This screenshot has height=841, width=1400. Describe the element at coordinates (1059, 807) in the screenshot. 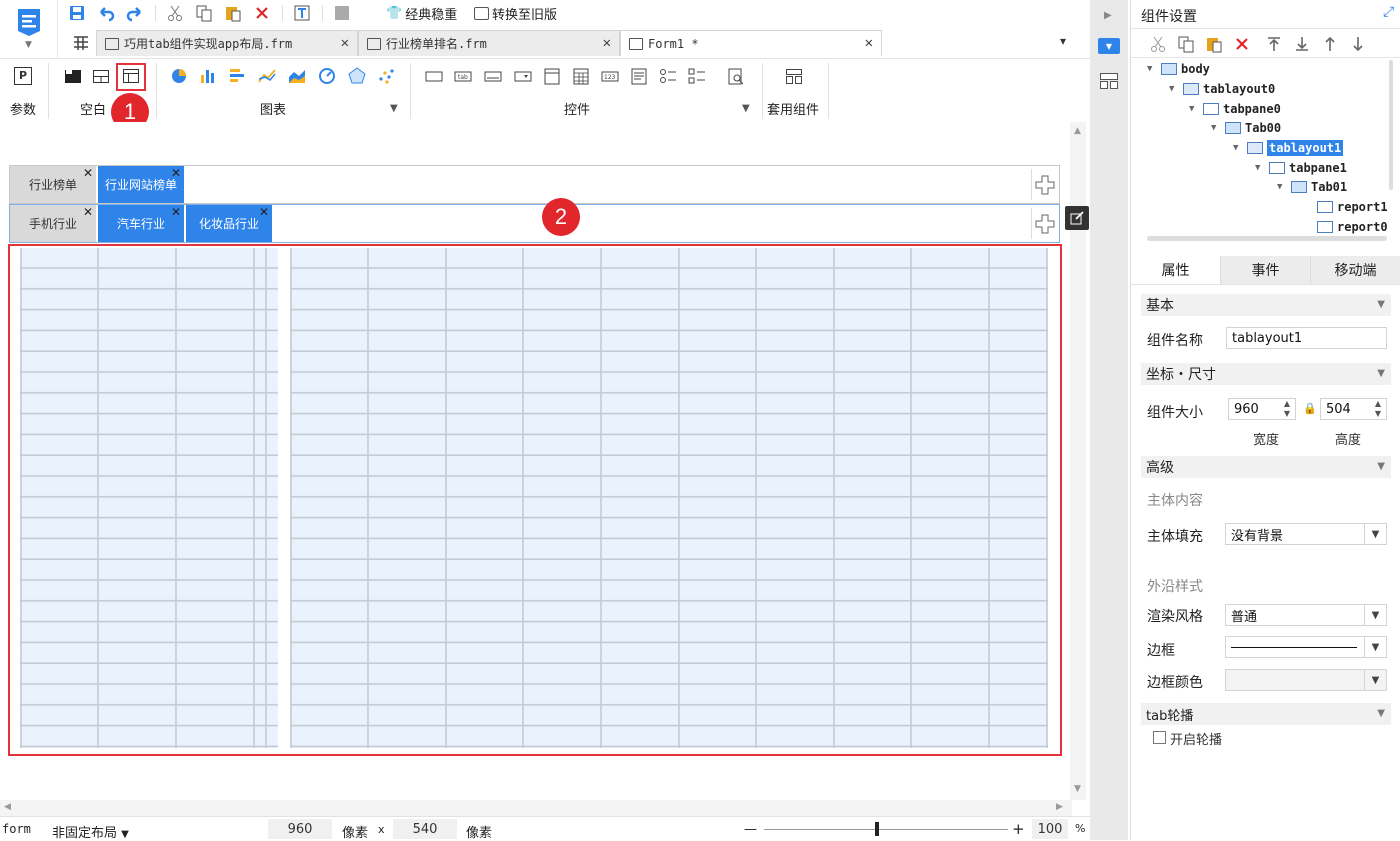

I see `scroll-right-icon: ▶` at that location.